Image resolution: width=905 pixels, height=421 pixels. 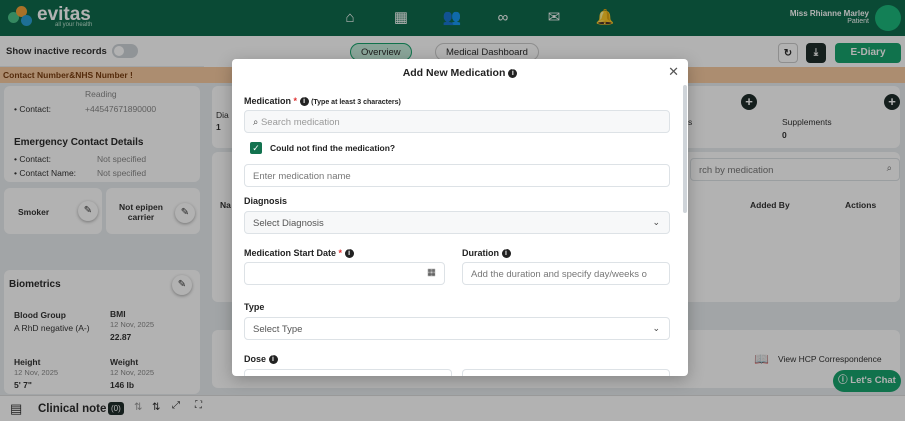 What do you see at coordinates (300, 122) in the screenshot?
I see `medication-search-placeholder: Search medication` at bounding box center [300, 122].